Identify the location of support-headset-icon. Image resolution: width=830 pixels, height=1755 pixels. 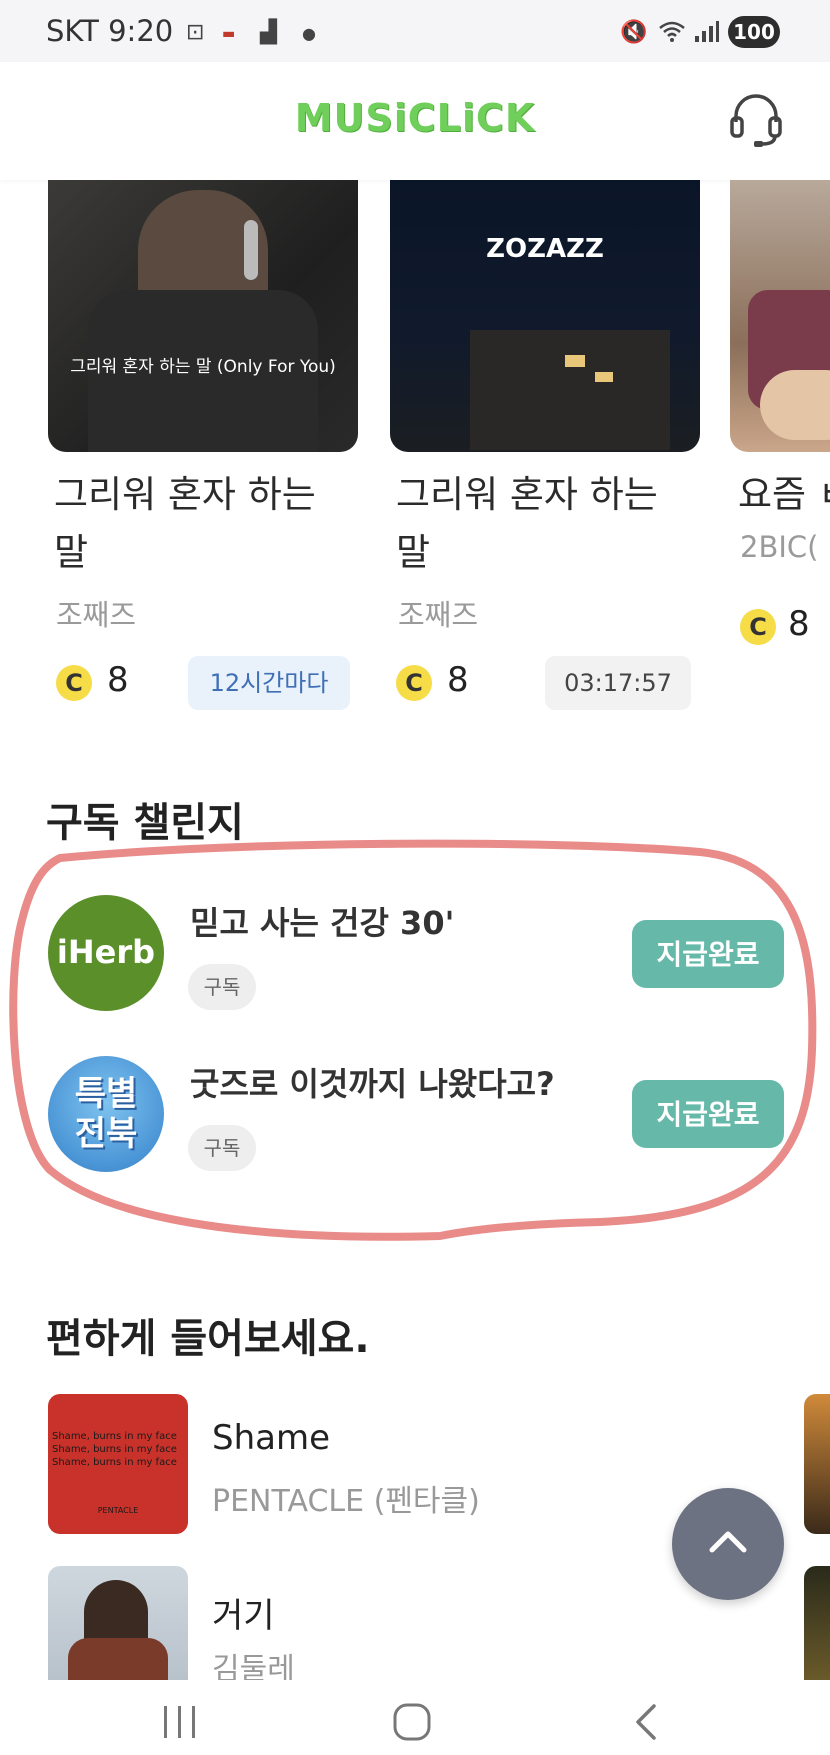
(756, 120).